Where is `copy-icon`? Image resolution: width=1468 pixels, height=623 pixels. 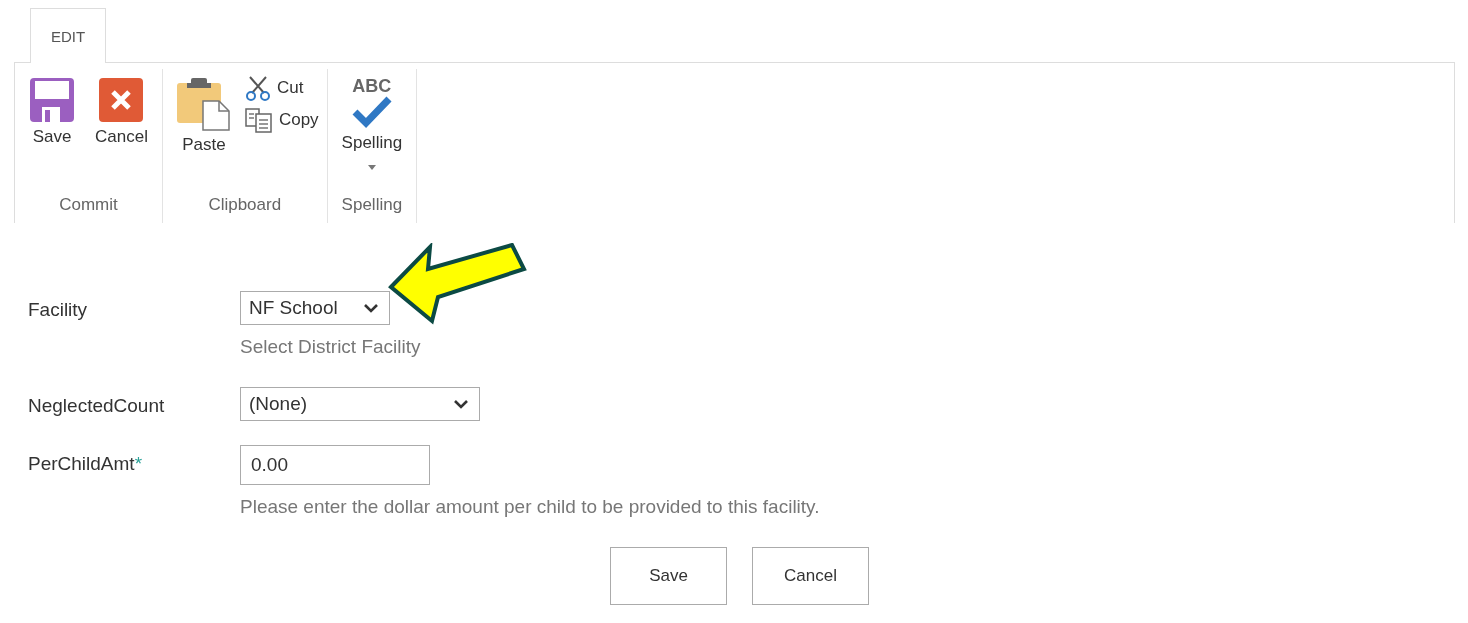
copy-icon is located at coordinates (258, 120).